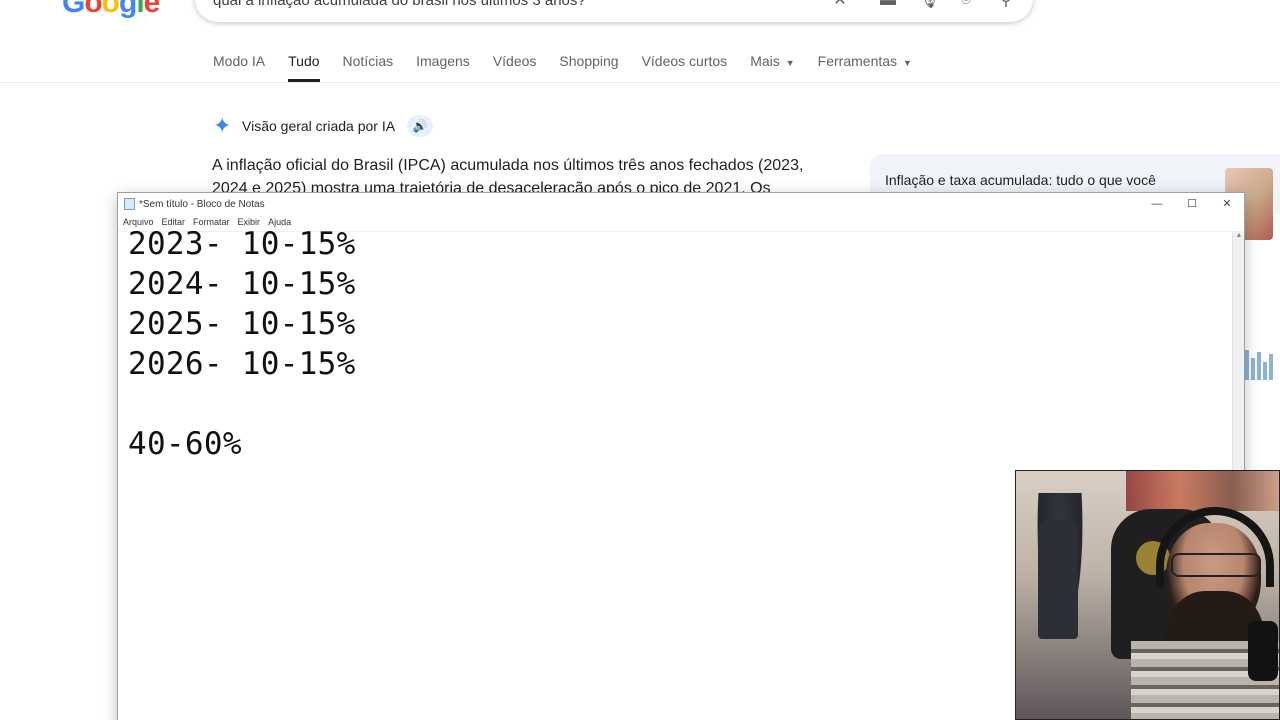  I want to click on tab-shopping: Shopping, so click(588, 67).